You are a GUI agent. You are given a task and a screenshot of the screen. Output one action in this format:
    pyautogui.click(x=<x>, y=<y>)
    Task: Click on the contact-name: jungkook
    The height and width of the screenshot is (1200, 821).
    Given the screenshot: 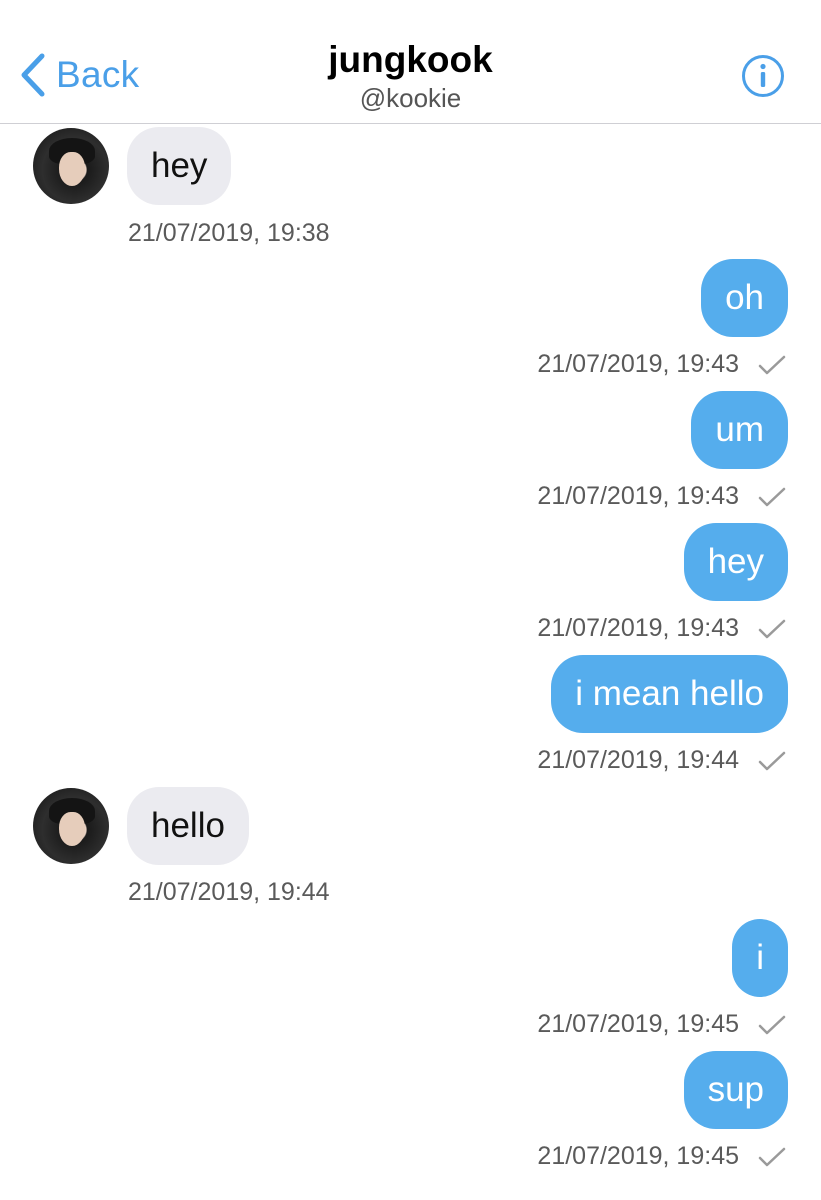 What is the action you would take?
    pyautogui.click(x=410, y=59)
    